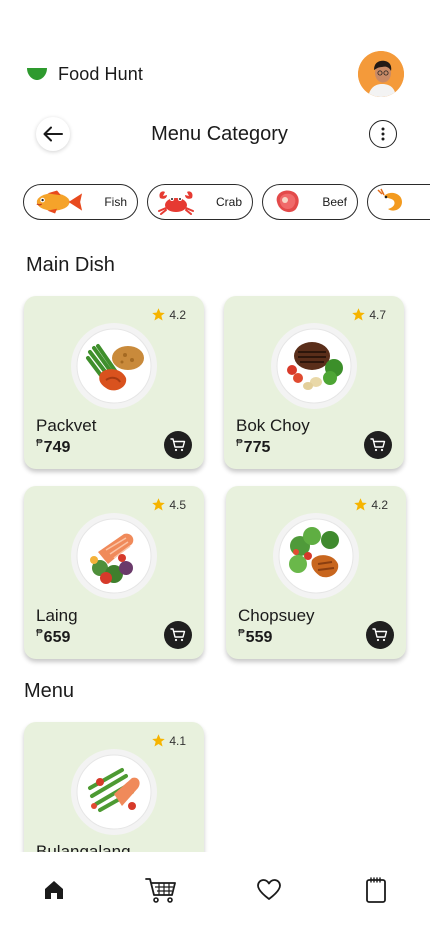 The image size is (430, 932). I want to click on dish-name: Laing, so click(57, 615).